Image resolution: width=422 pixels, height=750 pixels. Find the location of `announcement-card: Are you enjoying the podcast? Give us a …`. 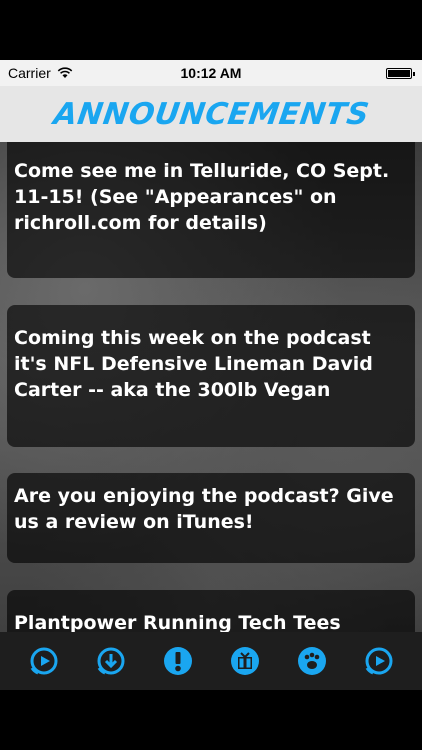

announcement-card: Are you enjoying the podcast? Give us a … is located at coordinates (211, 518).